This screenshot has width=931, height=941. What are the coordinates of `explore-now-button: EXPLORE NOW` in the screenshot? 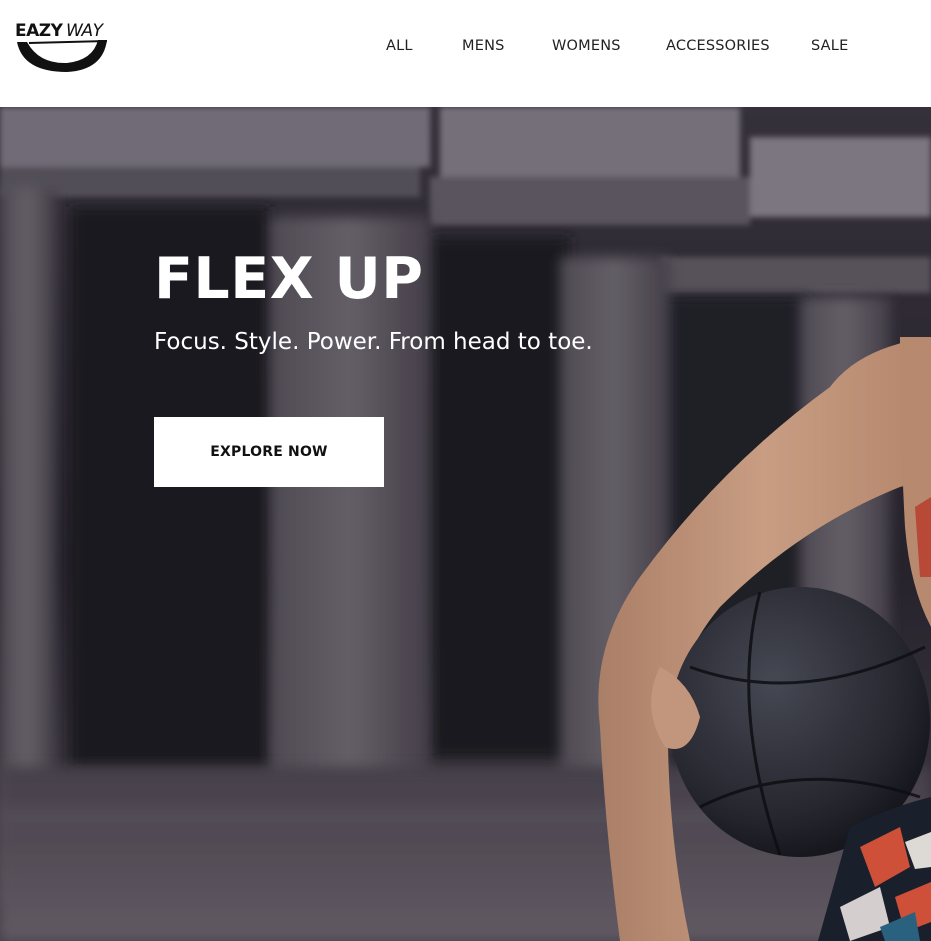 It's located at (269, 452).